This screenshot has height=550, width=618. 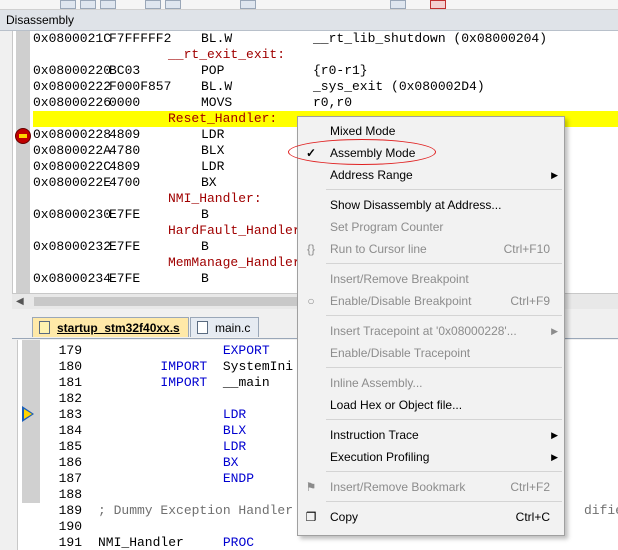 I want to click on asm-file-icon, so click(x=44, y=327).